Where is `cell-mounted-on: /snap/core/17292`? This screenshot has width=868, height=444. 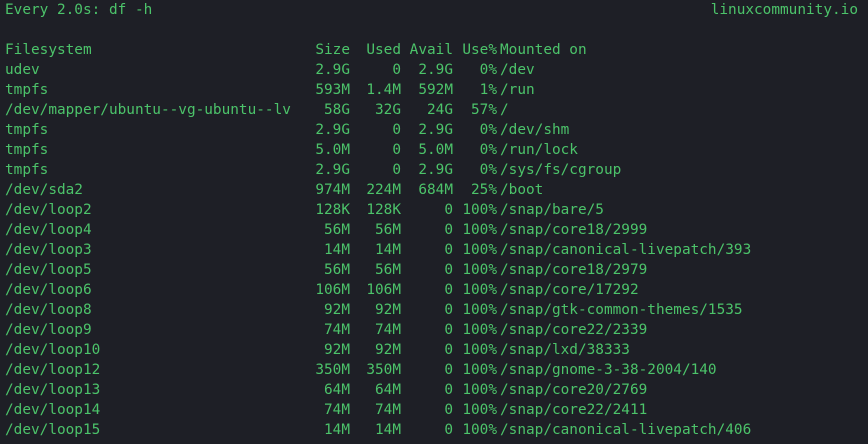 cell-mounted-on: /snap/core/17292 is located at coordinates (569, 290).